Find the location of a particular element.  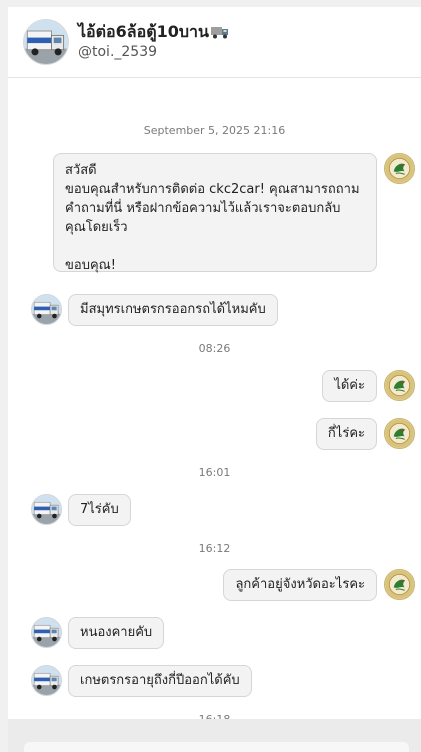

outgoing-message: กี่ไร่คะ is located at coordinates (346, 434).